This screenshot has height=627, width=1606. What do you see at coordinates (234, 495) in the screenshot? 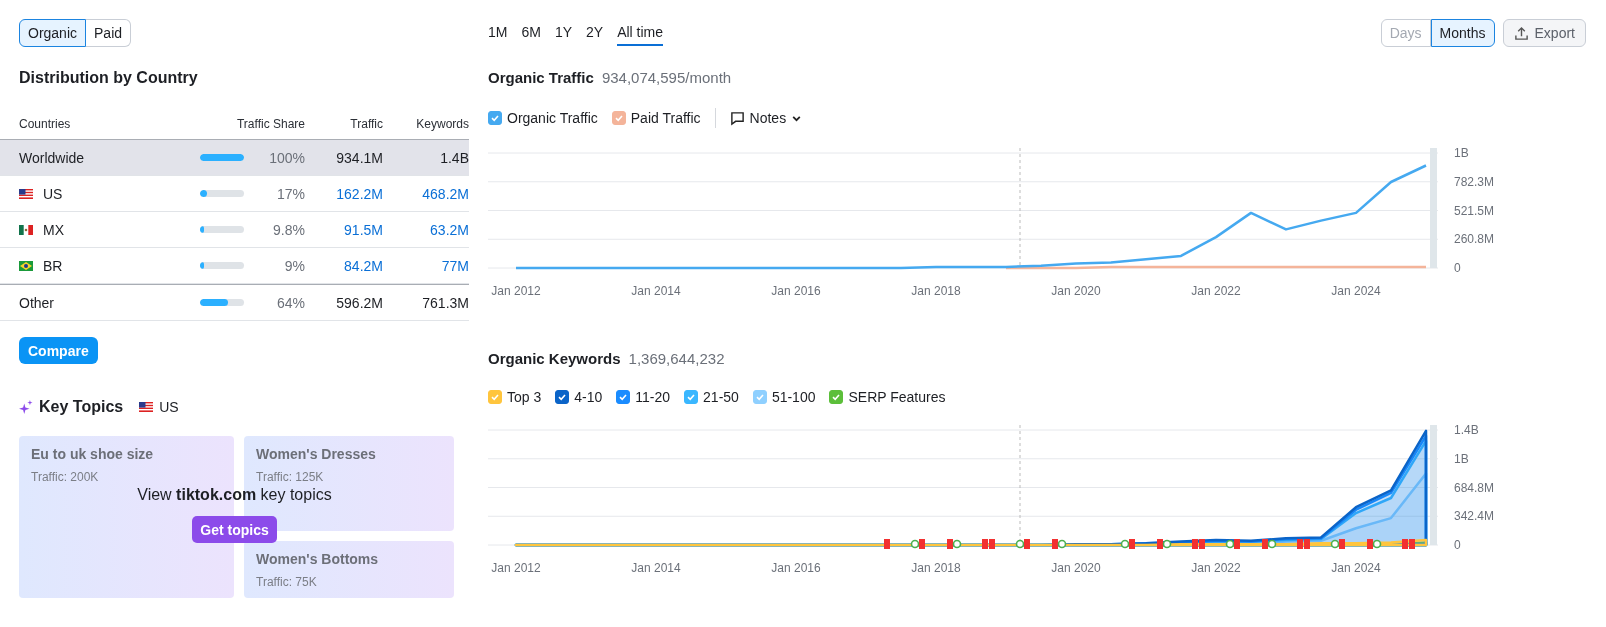
I see `key-topics-prompt: View tiktok.com key topics` at bounding box center [234, 495].